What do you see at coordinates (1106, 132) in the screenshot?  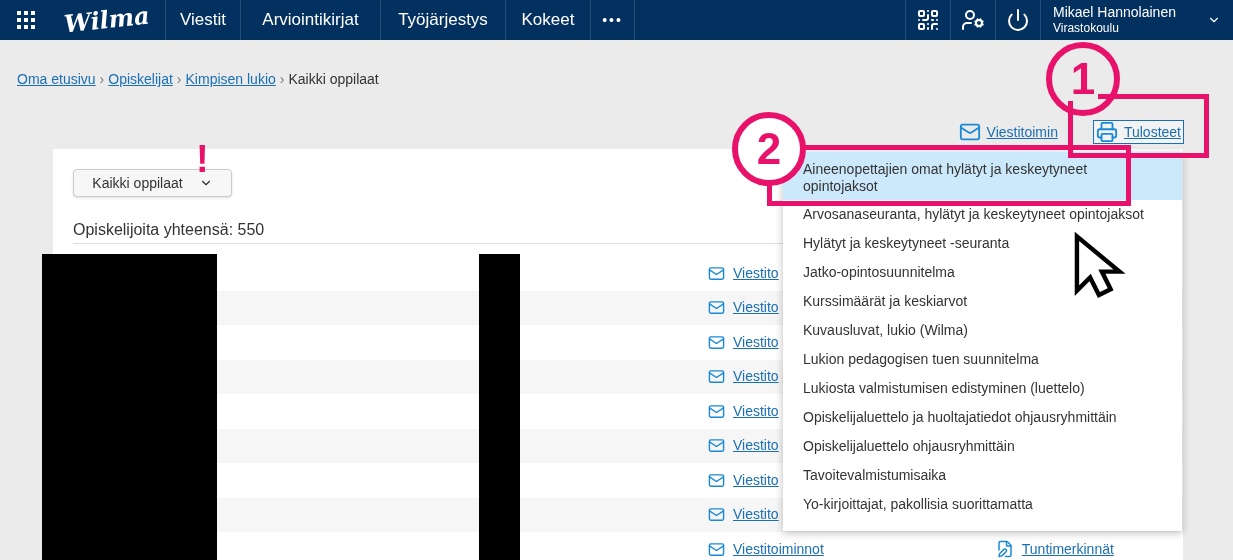 I see `printer-icon` at bounding box center [1106, 132].